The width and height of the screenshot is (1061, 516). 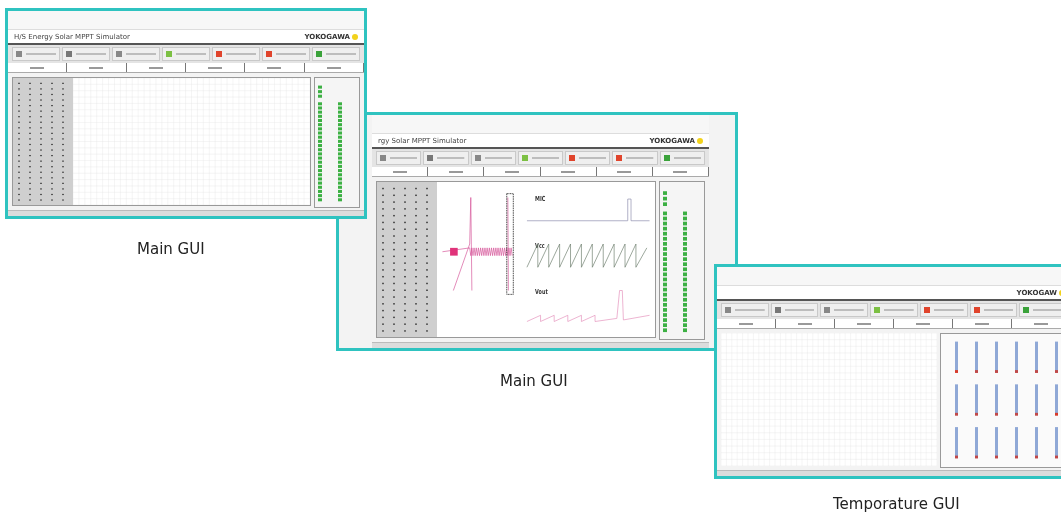 What do you see at coordinates (896, 504) in the screenshot?
I see `figure-caption: Temporature GUI` at bounding box center [896, 504].